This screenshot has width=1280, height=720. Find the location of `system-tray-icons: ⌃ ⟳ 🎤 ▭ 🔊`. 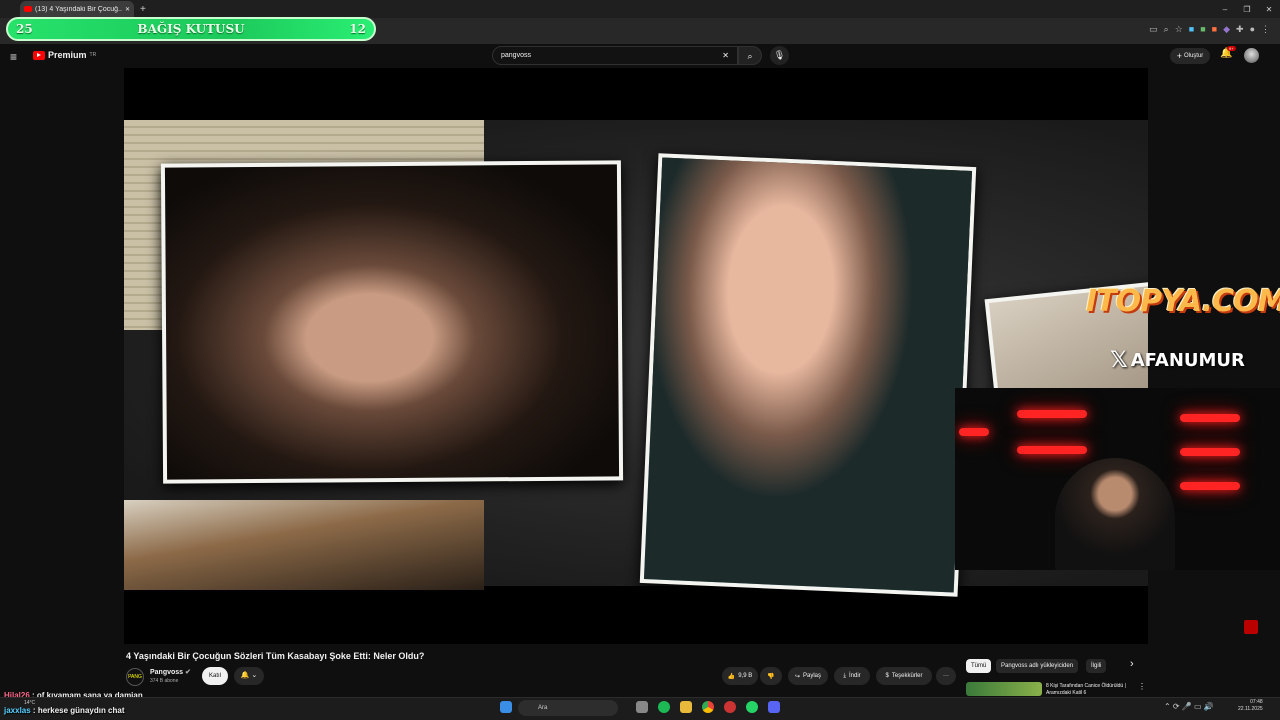

system-tray-icons: ⌃ ⟳ 🎤 ▭ 🔊 is located at coordinates (1189, 706).